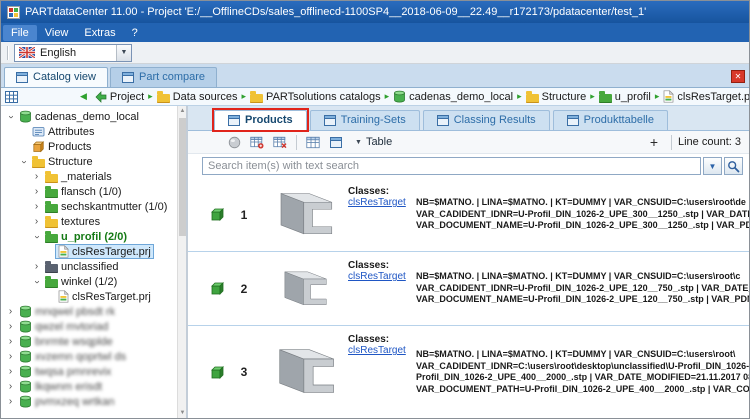  What do you see at coordinates (234, 142) in the screenshot?
I see `refresh-button` at bounding box center [234, 142].